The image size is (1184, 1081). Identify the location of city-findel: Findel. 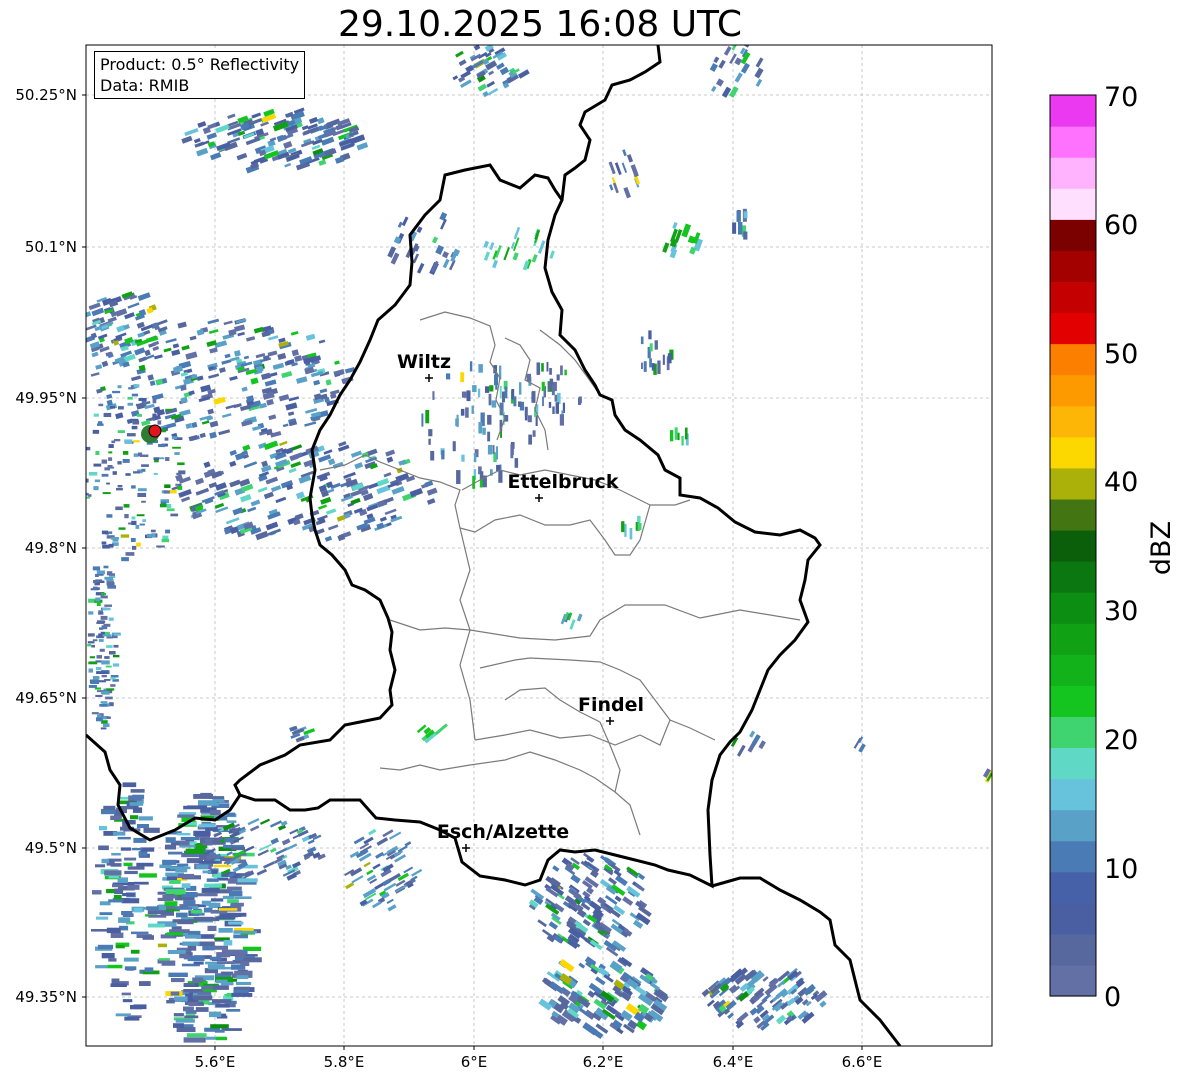
(611, 709).